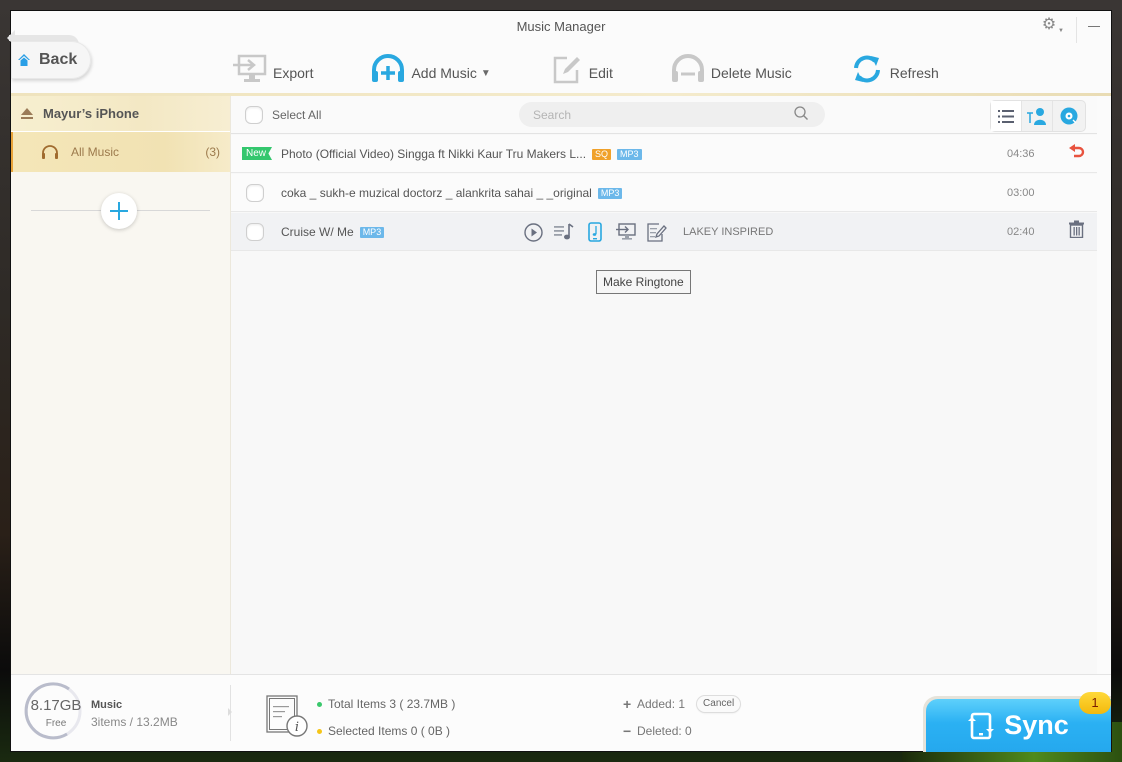 This screenshot has height=762, width=1122. What do you see at coordinates (664, 731) in the screenshot?
I see `deleted-text: Deleted: 0` at bounding box center [664, 731].